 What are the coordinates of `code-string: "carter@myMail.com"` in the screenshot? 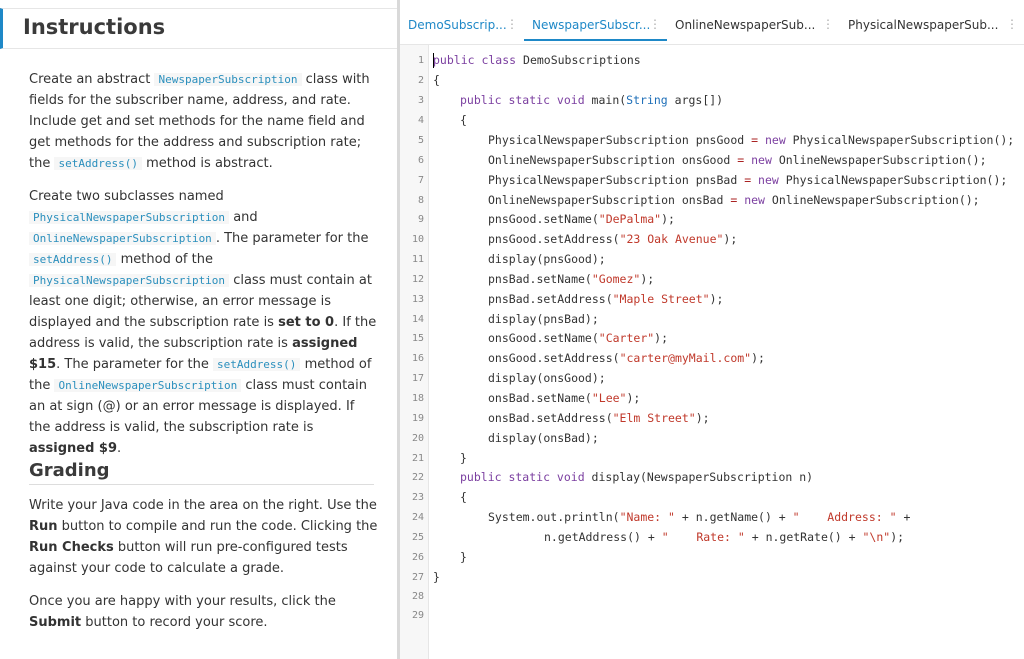 It's located at (685, 358).